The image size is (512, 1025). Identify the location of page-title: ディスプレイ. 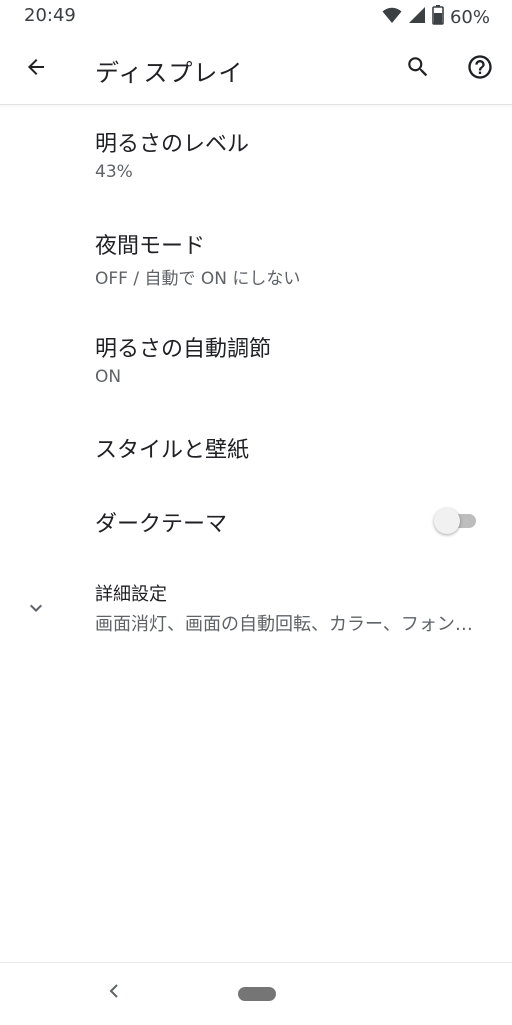
(169, 73).